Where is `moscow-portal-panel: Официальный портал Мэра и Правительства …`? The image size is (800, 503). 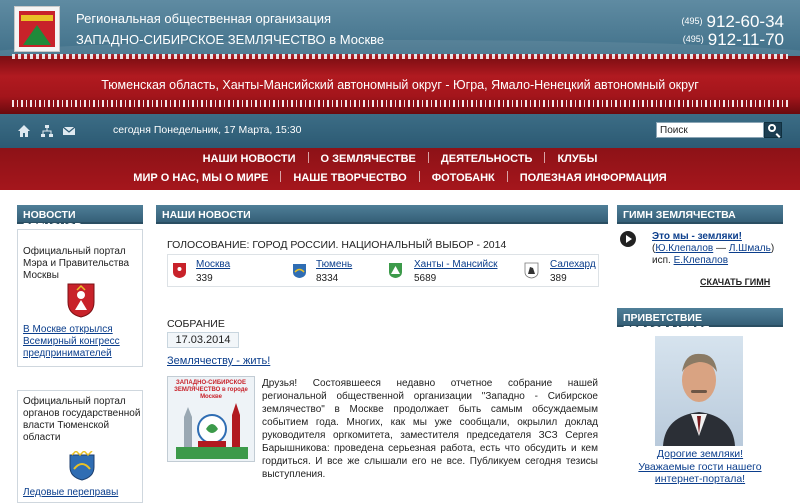 moscow-portal-panel: Официальный портал Мэра и Правительства … is located at coordinates (80, 298).